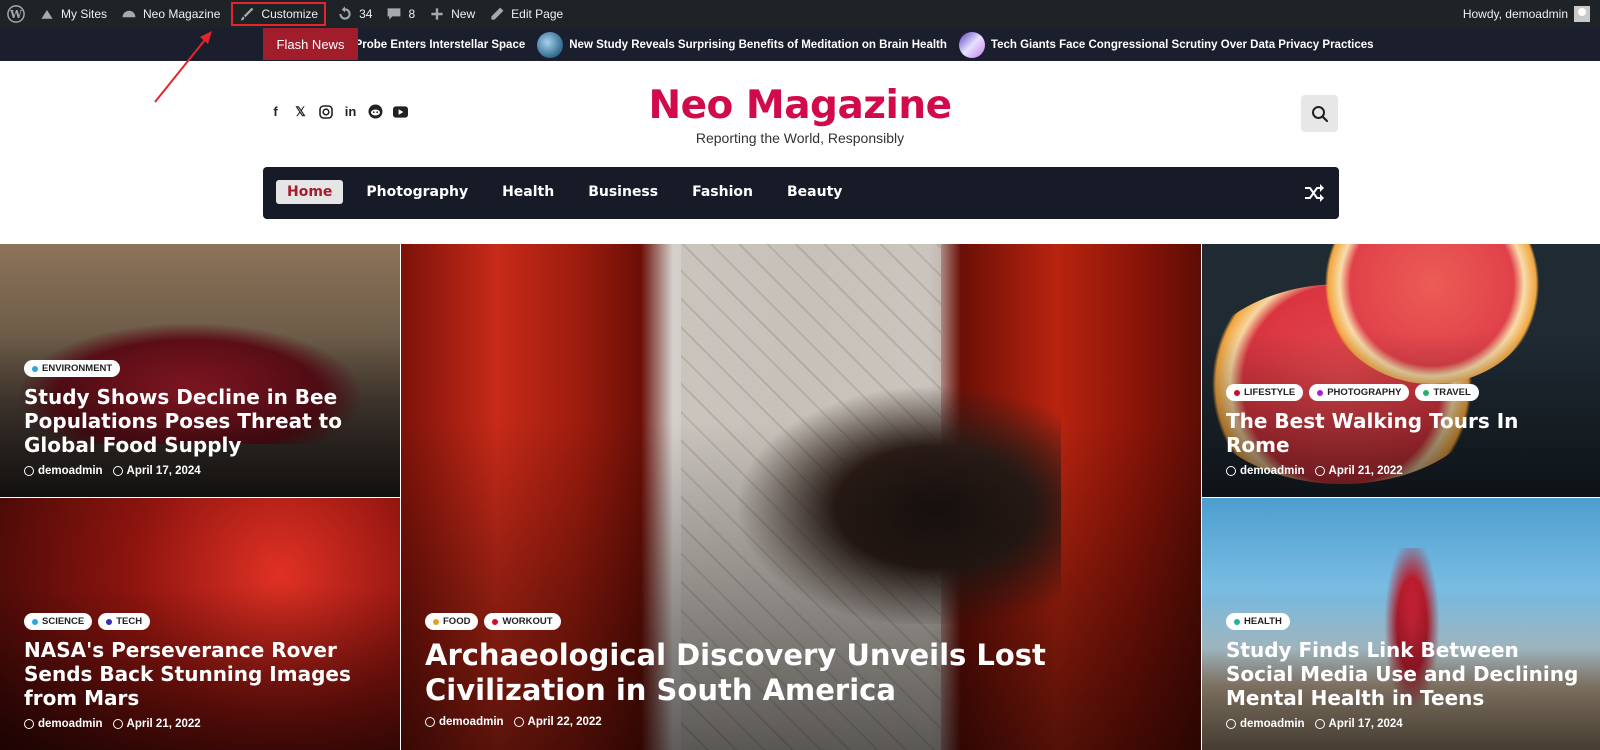 The image size is (1600, 750). I want to click on howdy-label: Howdy, demoadmin, so click(1515, 14).